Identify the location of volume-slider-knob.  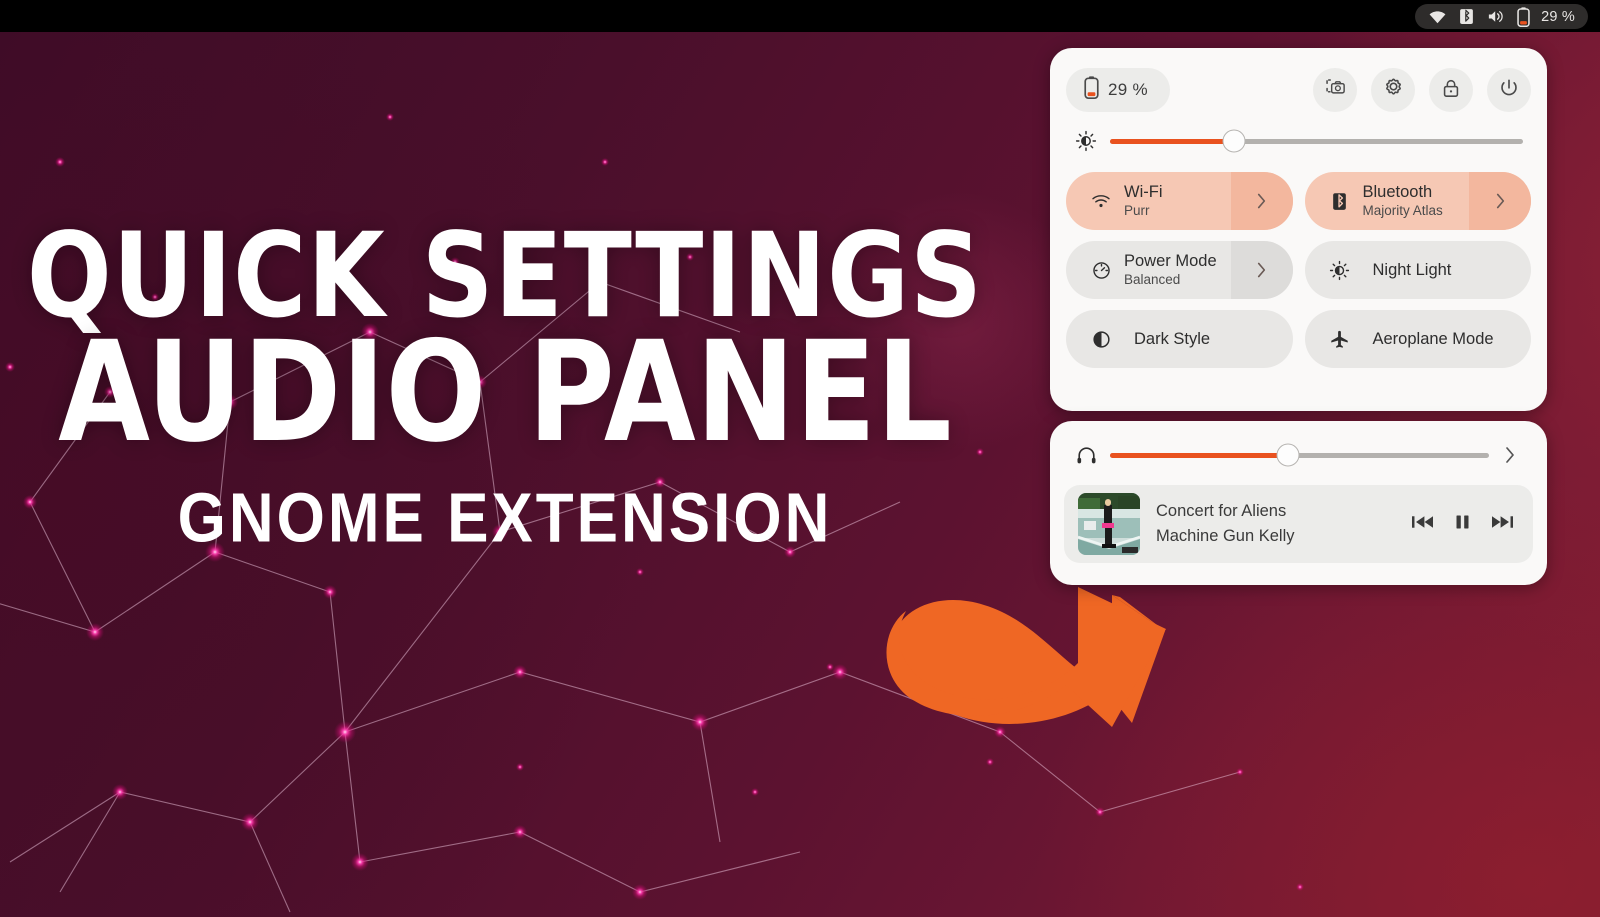
(1288, 455).